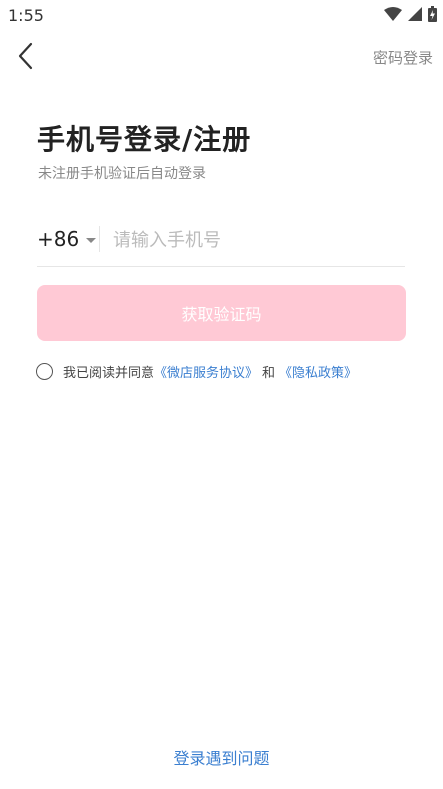  What do you see at coordinates (206, 371) in the screenshot?
I see `service-agreement-link: 《微店服务协议》` at bounding box center [206, 371].